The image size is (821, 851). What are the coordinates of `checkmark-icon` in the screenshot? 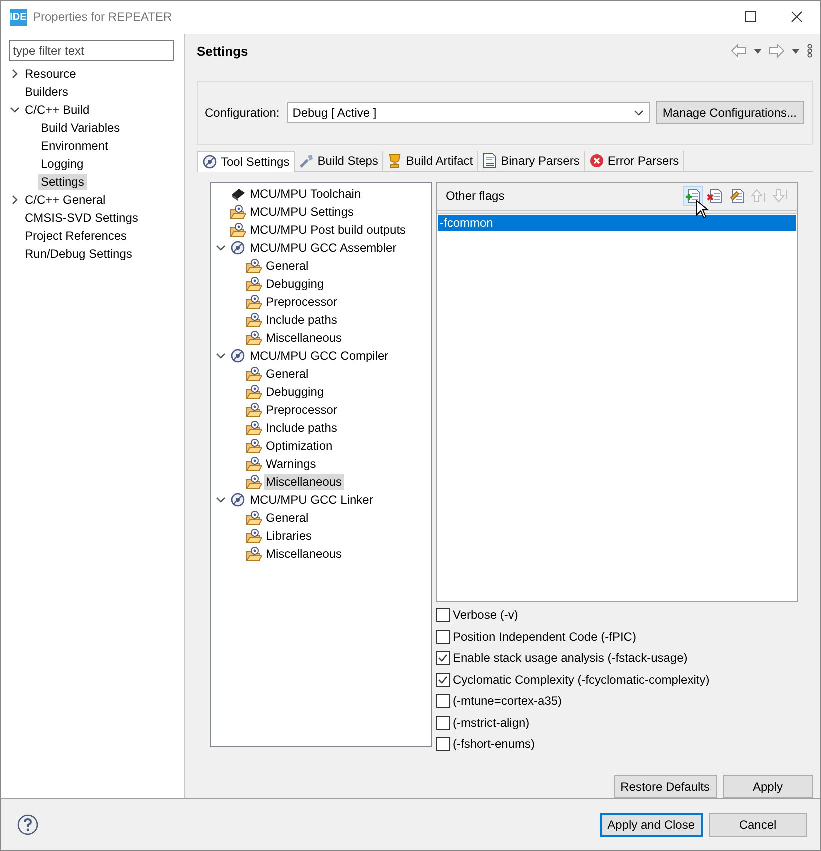 It's located at (443, 658).